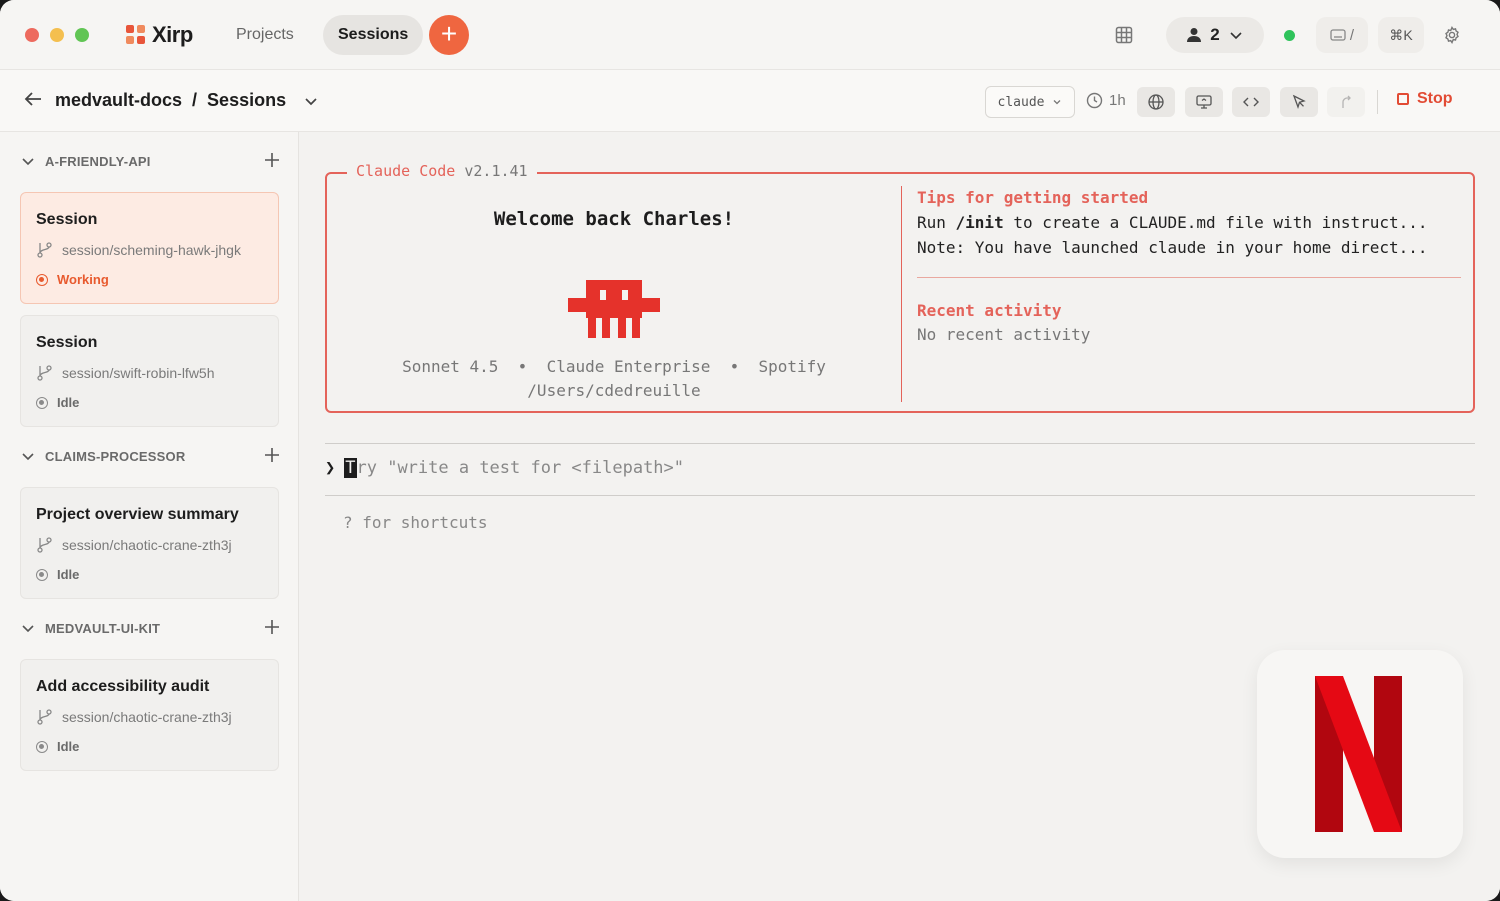 The width and height of the screenshot is (1500, 901). I want to click on project-group-name: MEDVAULT-UI-KIT, so click(103, 628).